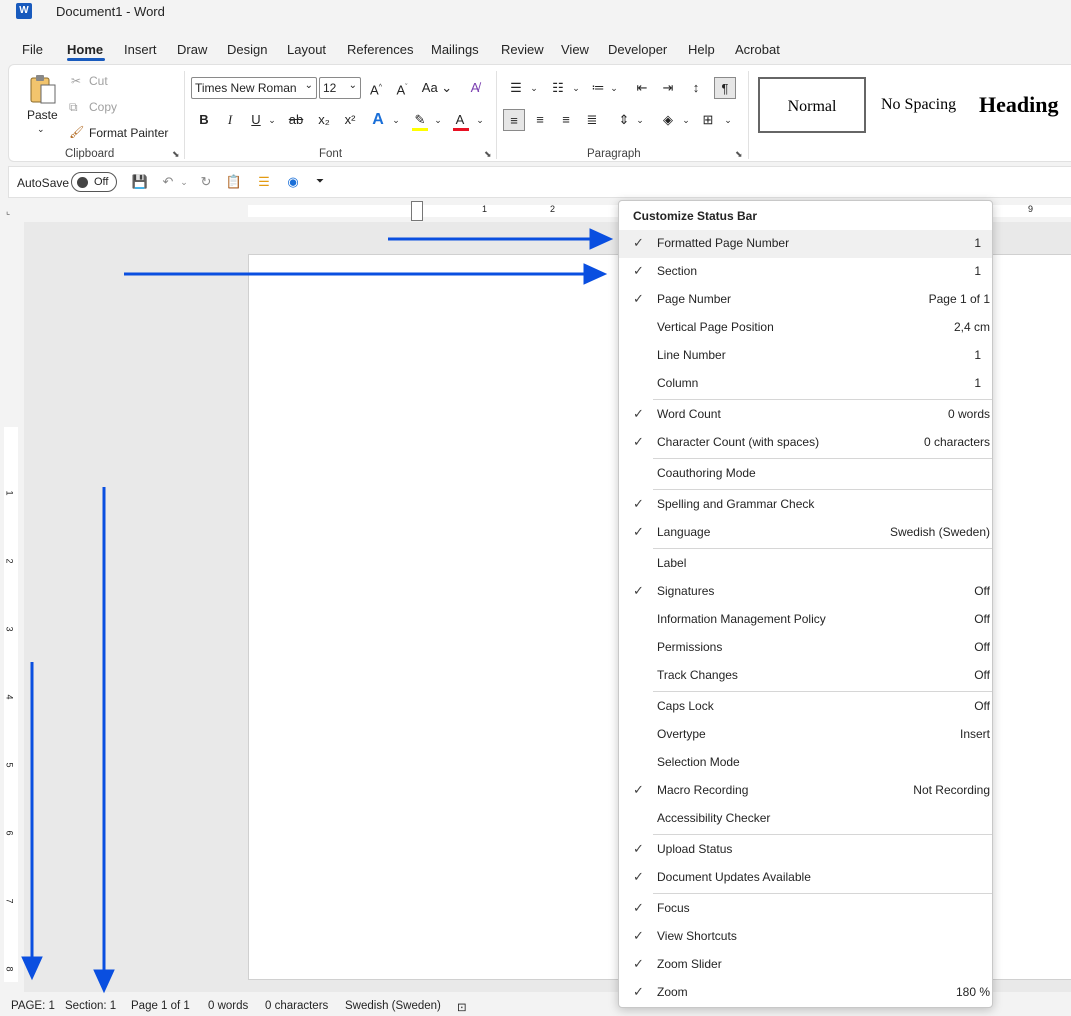 This screenshot has height=1016, width=1071. I want to click on status-formatted-page: PAGE: 1, so click(33, 1006).